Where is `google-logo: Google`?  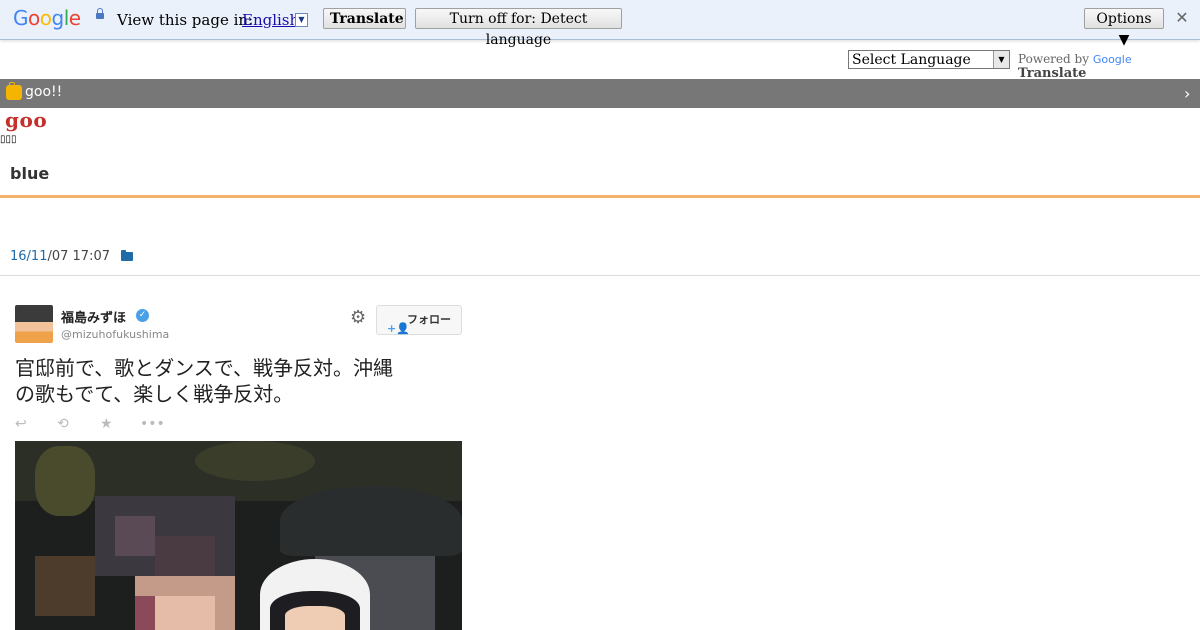
google-logo: Google is located at coordinates (47, 18).